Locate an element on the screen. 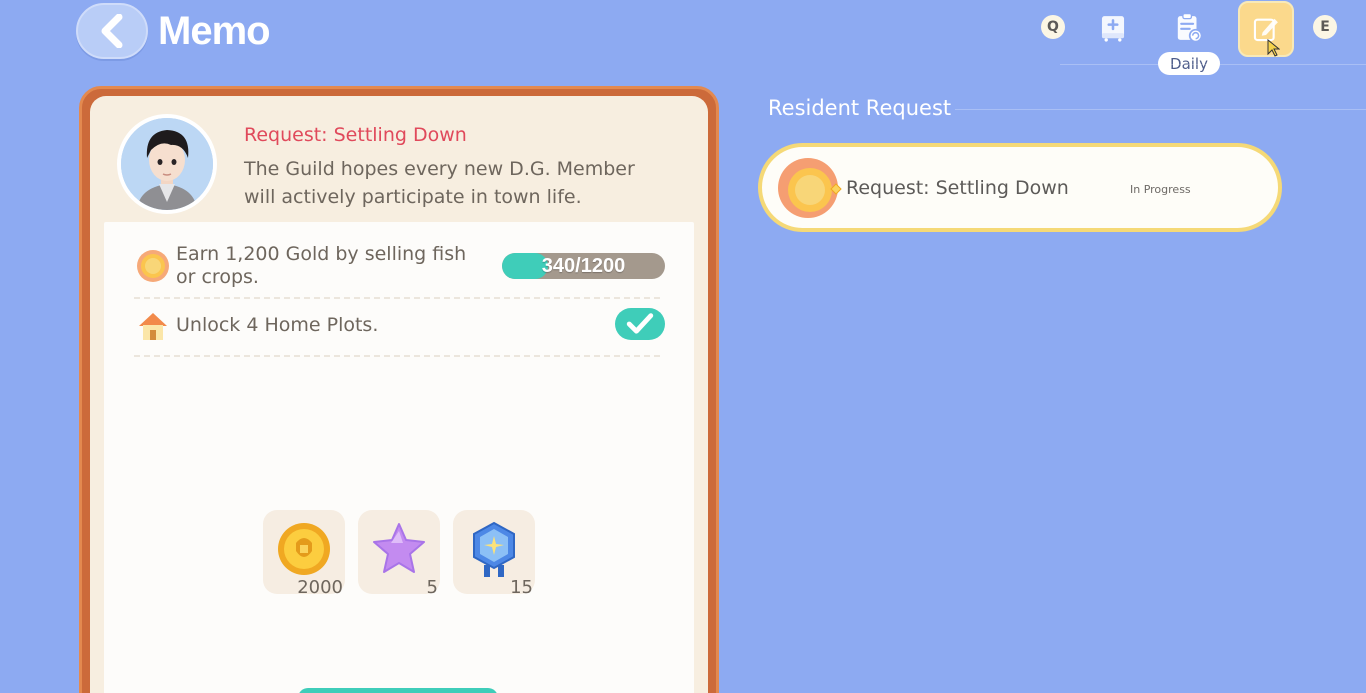 Image resolution: width=1366 pixels, height=693 pixels. tab-memo is located at coordinates (1266, 29).